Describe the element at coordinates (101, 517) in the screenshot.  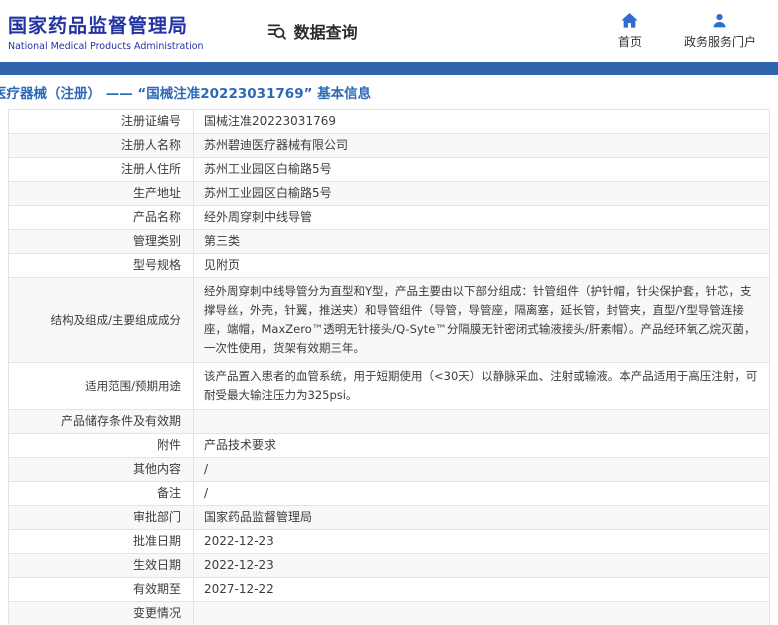
I see `row-label: 审批部门` at that location.